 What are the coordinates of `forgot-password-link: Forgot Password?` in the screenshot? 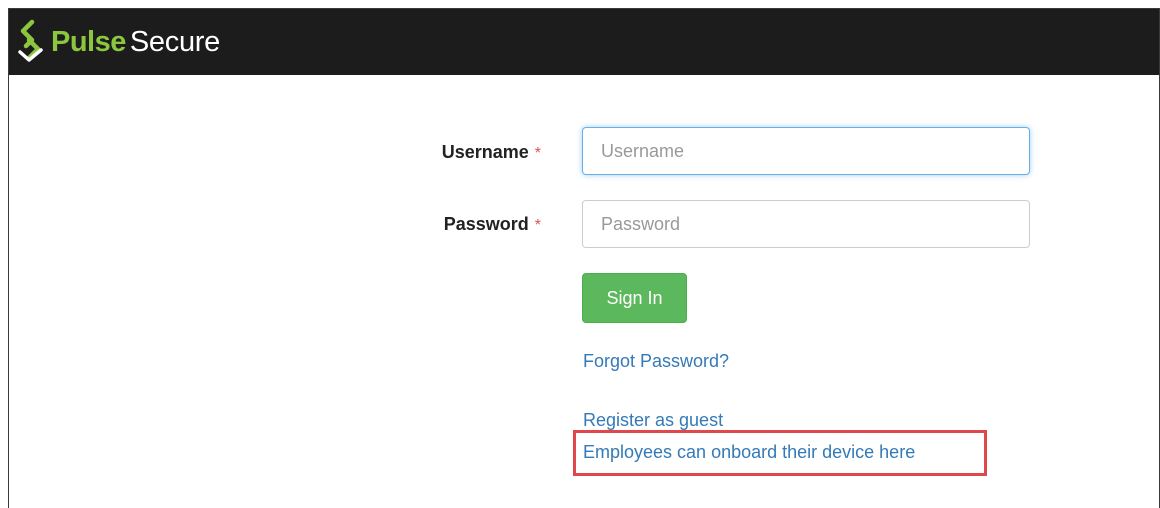 It's located at (656, 361).